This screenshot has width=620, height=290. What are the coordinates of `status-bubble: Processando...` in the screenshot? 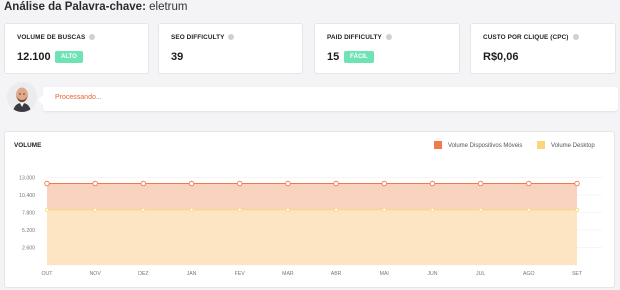 It's located at (328, 99).